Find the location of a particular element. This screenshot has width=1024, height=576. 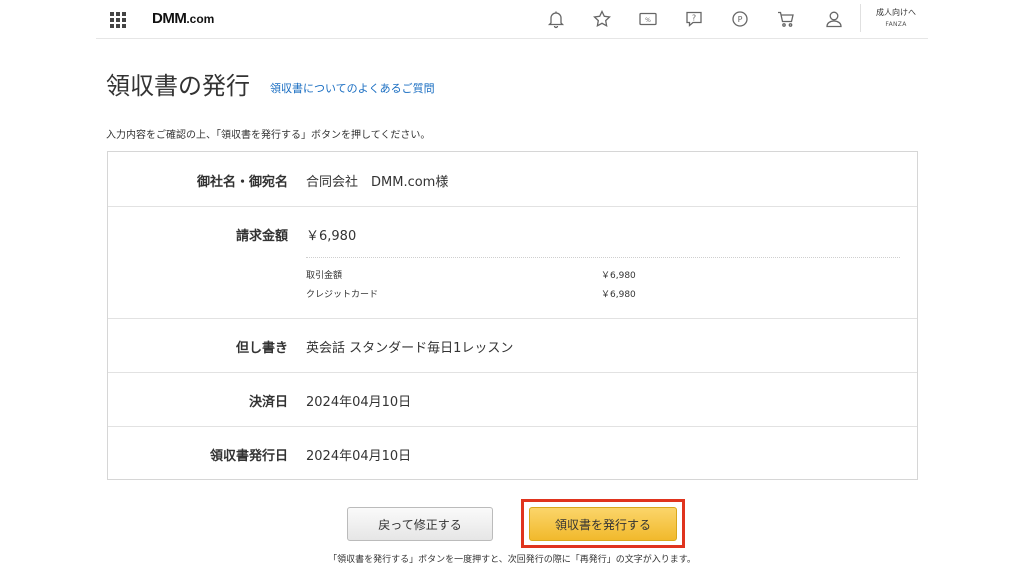

transaction-amount-label: 取引金額 is located at coordinates (324, 276).